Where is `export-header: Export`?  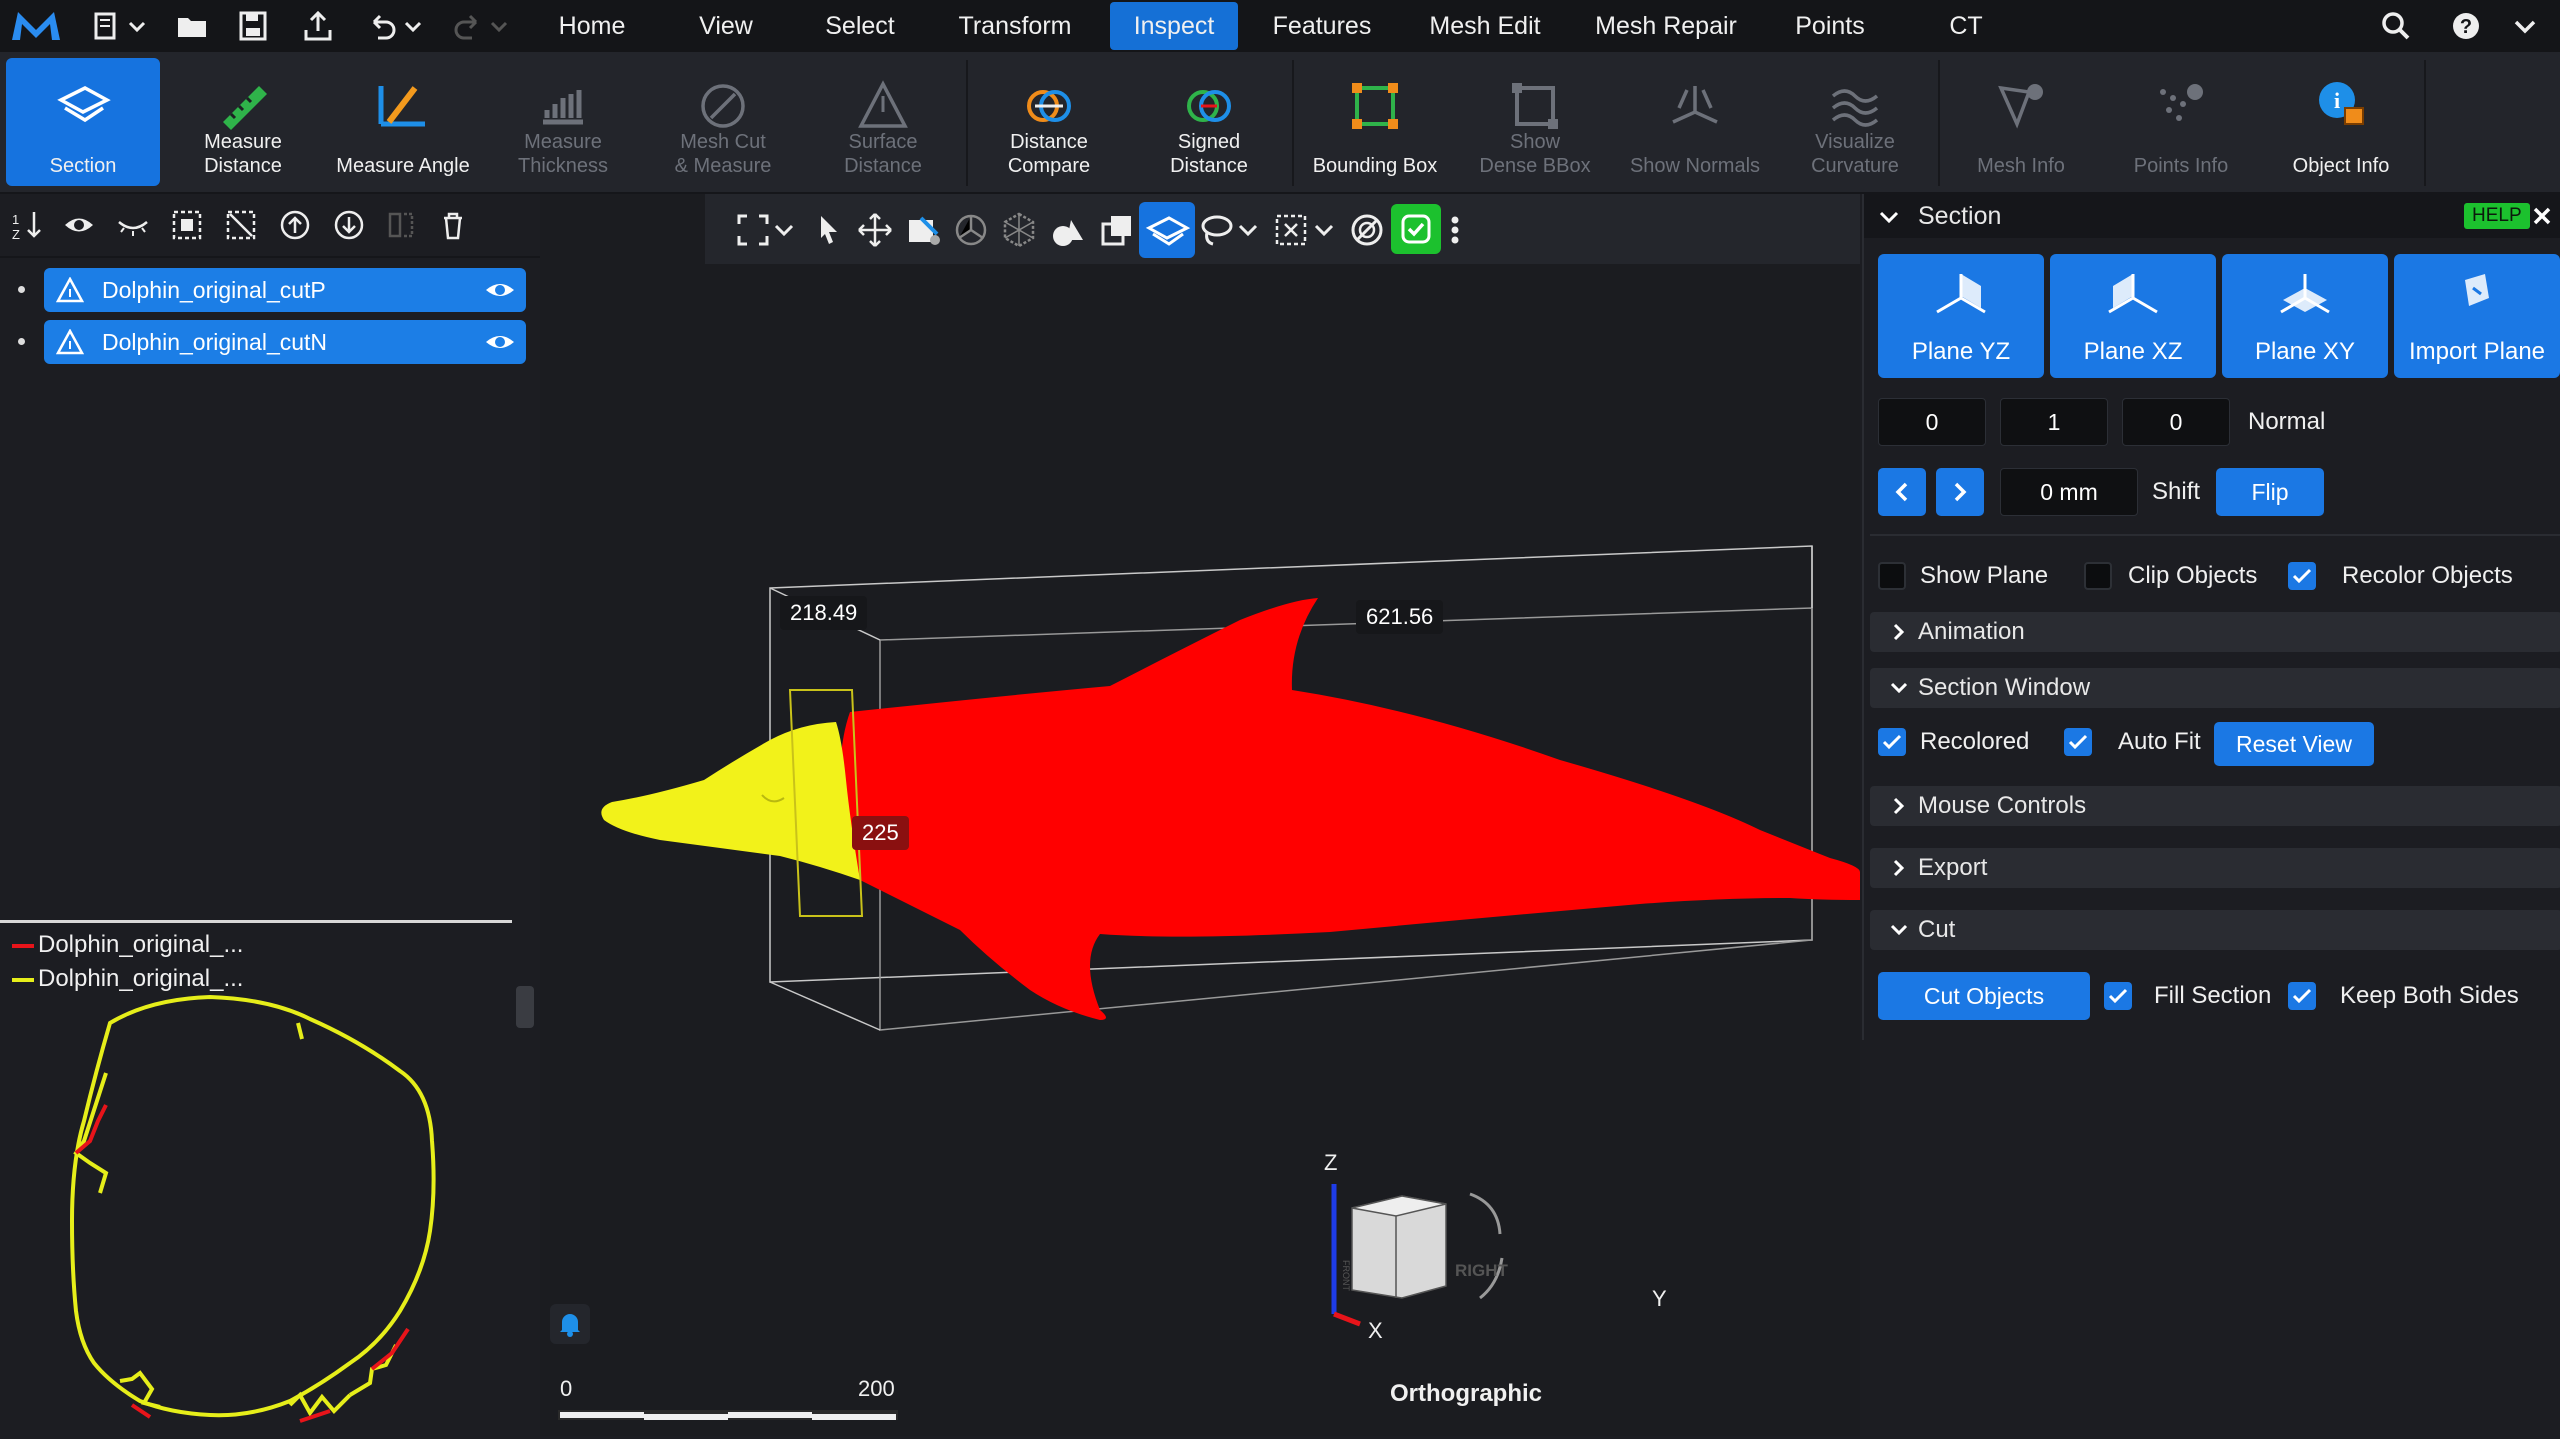 export-header: Export is located at coordinates (2215, 868).